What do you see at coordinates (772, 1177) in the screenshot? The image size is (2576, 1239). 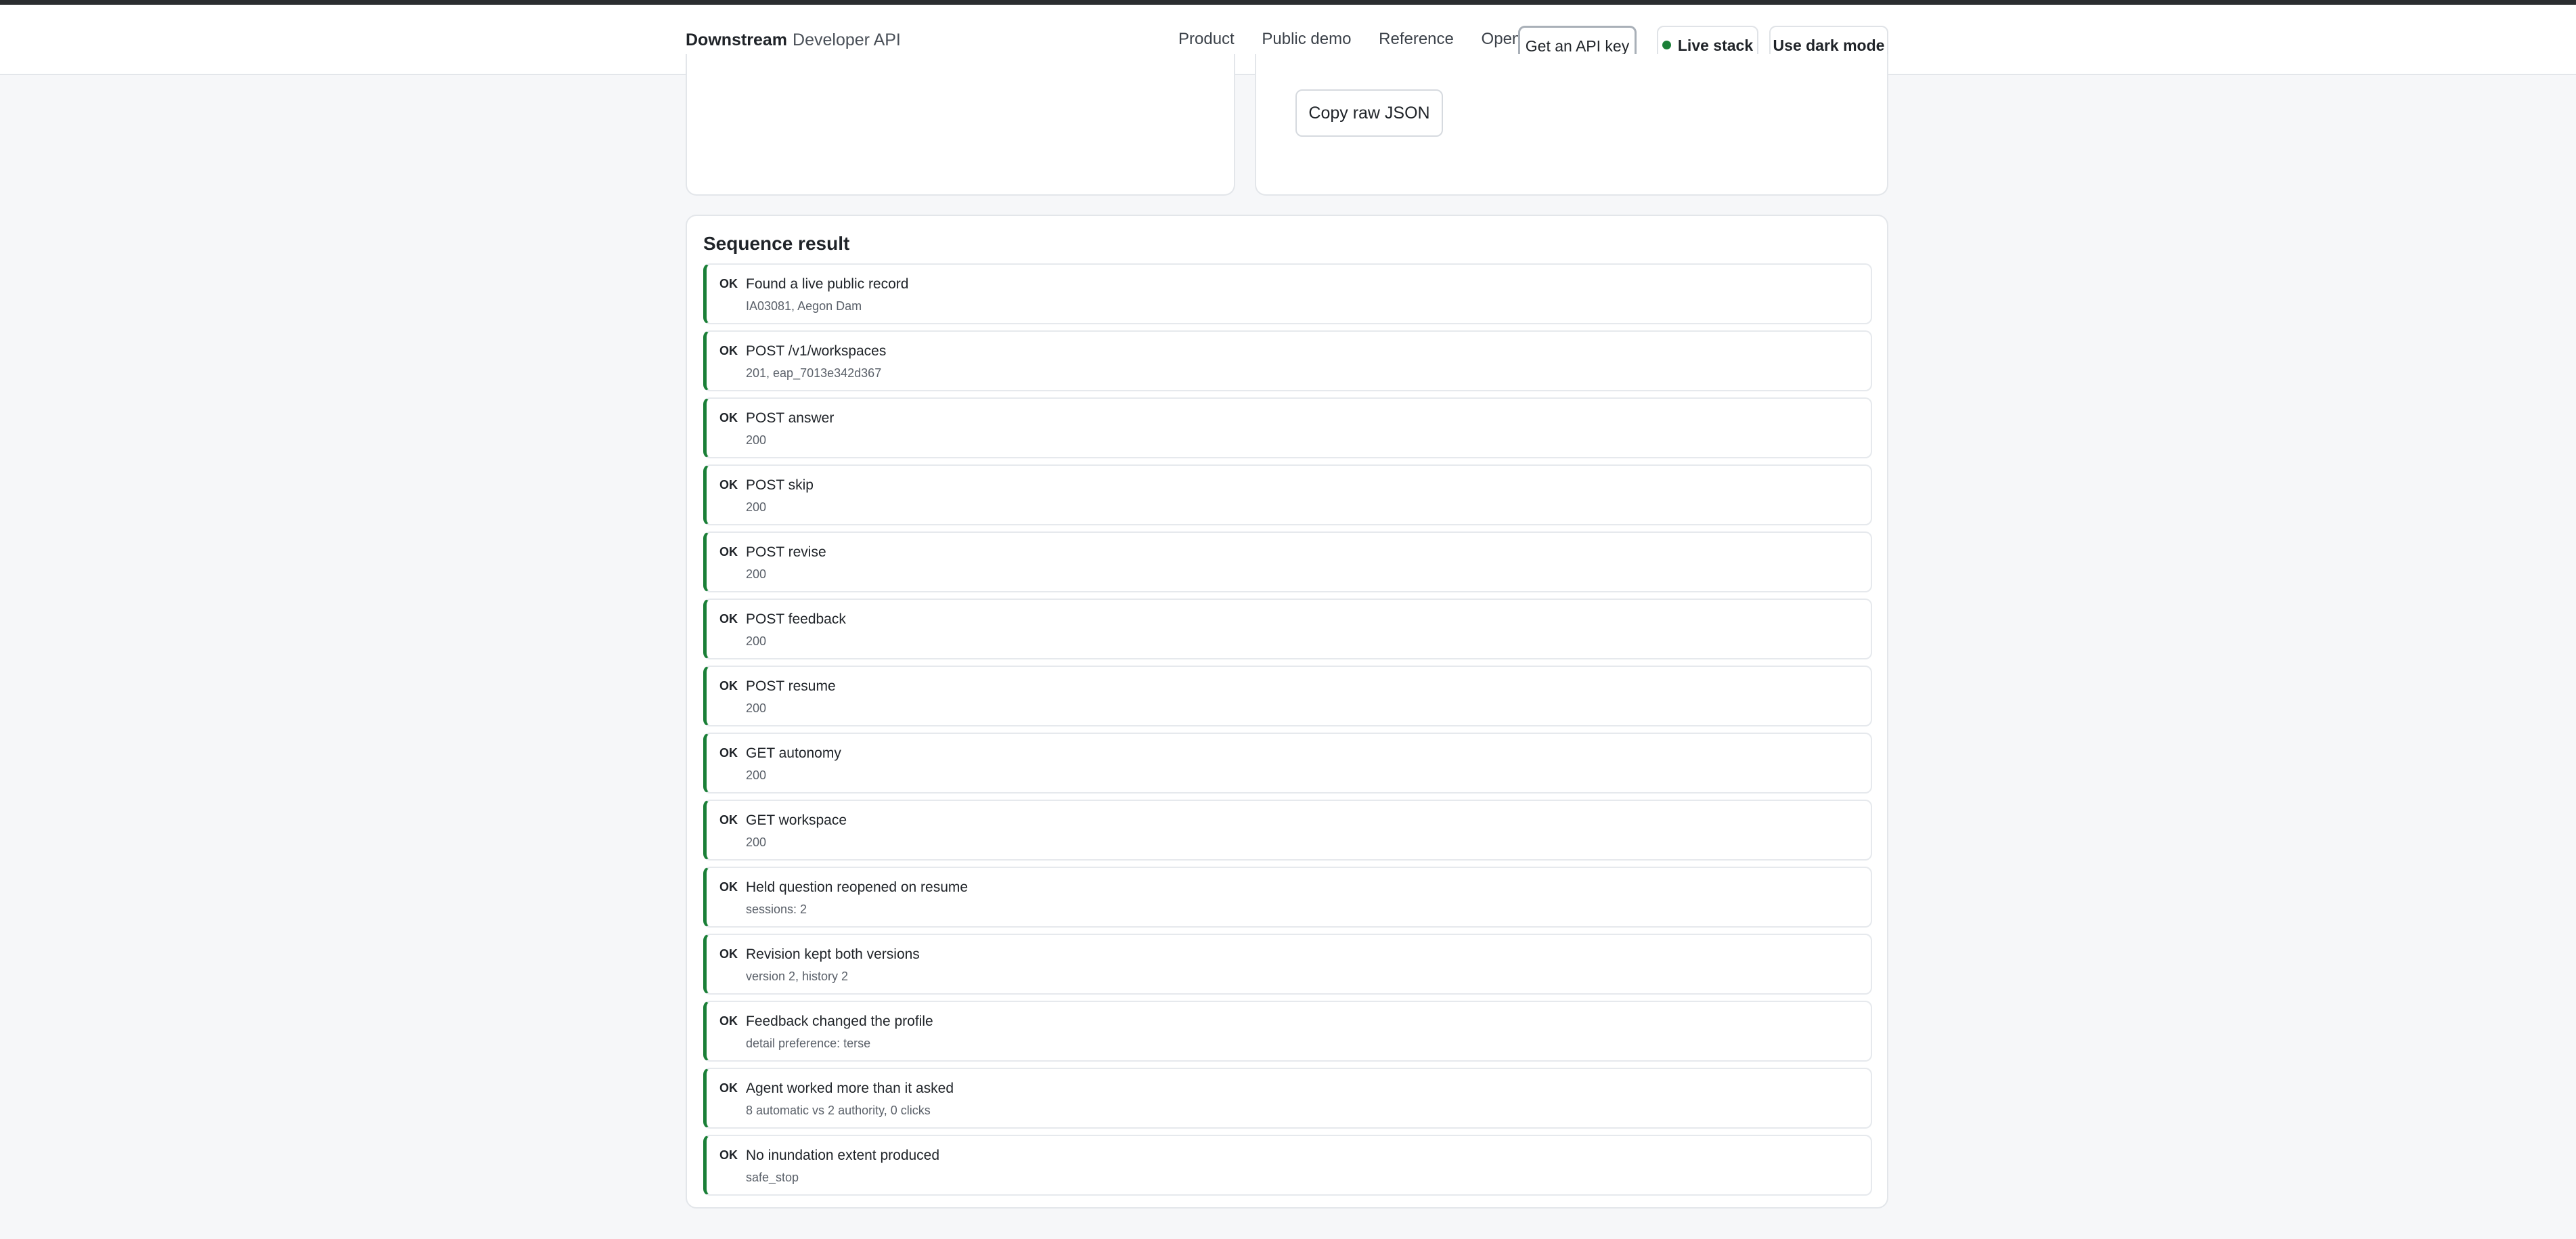 I see `step-detail: safe_stop` at bounding box center [772, 1177].